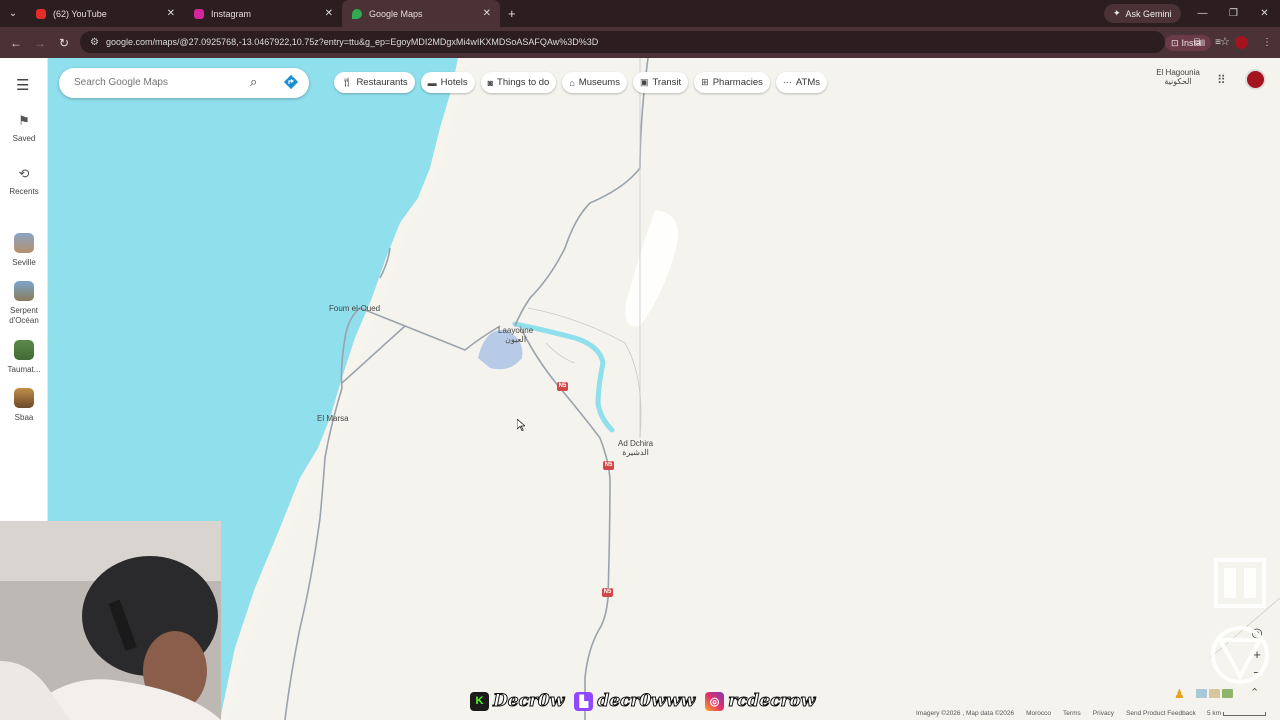  I want to click on recent-place-label: Seville, so click(24, 262).